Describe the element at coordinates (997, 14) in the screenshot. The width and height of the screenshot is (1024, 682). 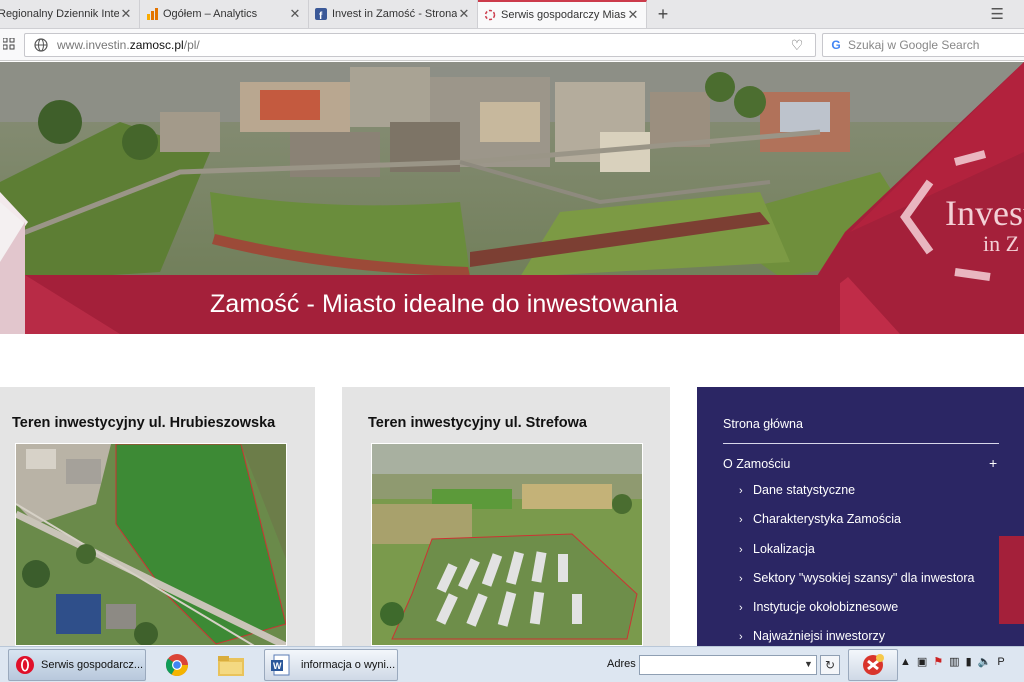
I see `tab-list-icon: ☰` at that location.